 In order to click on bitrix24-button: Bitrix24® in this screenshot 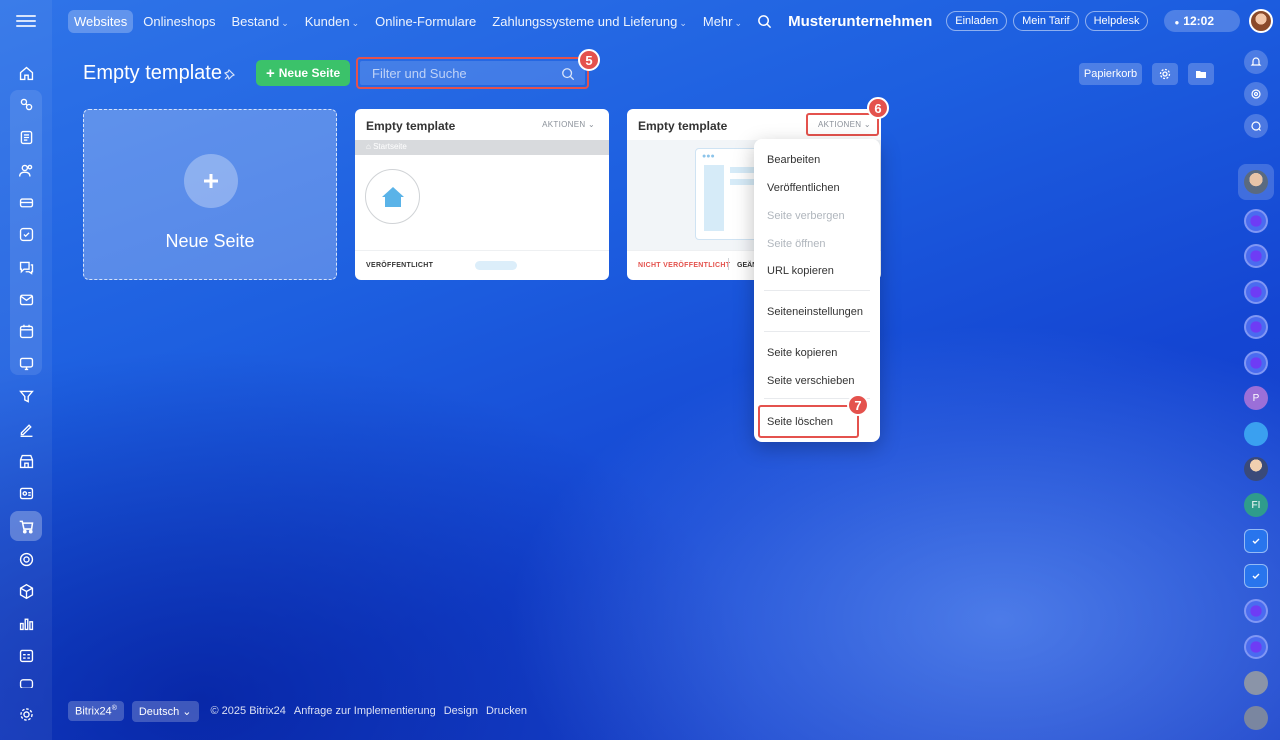, I will do `click(96, 711)`.